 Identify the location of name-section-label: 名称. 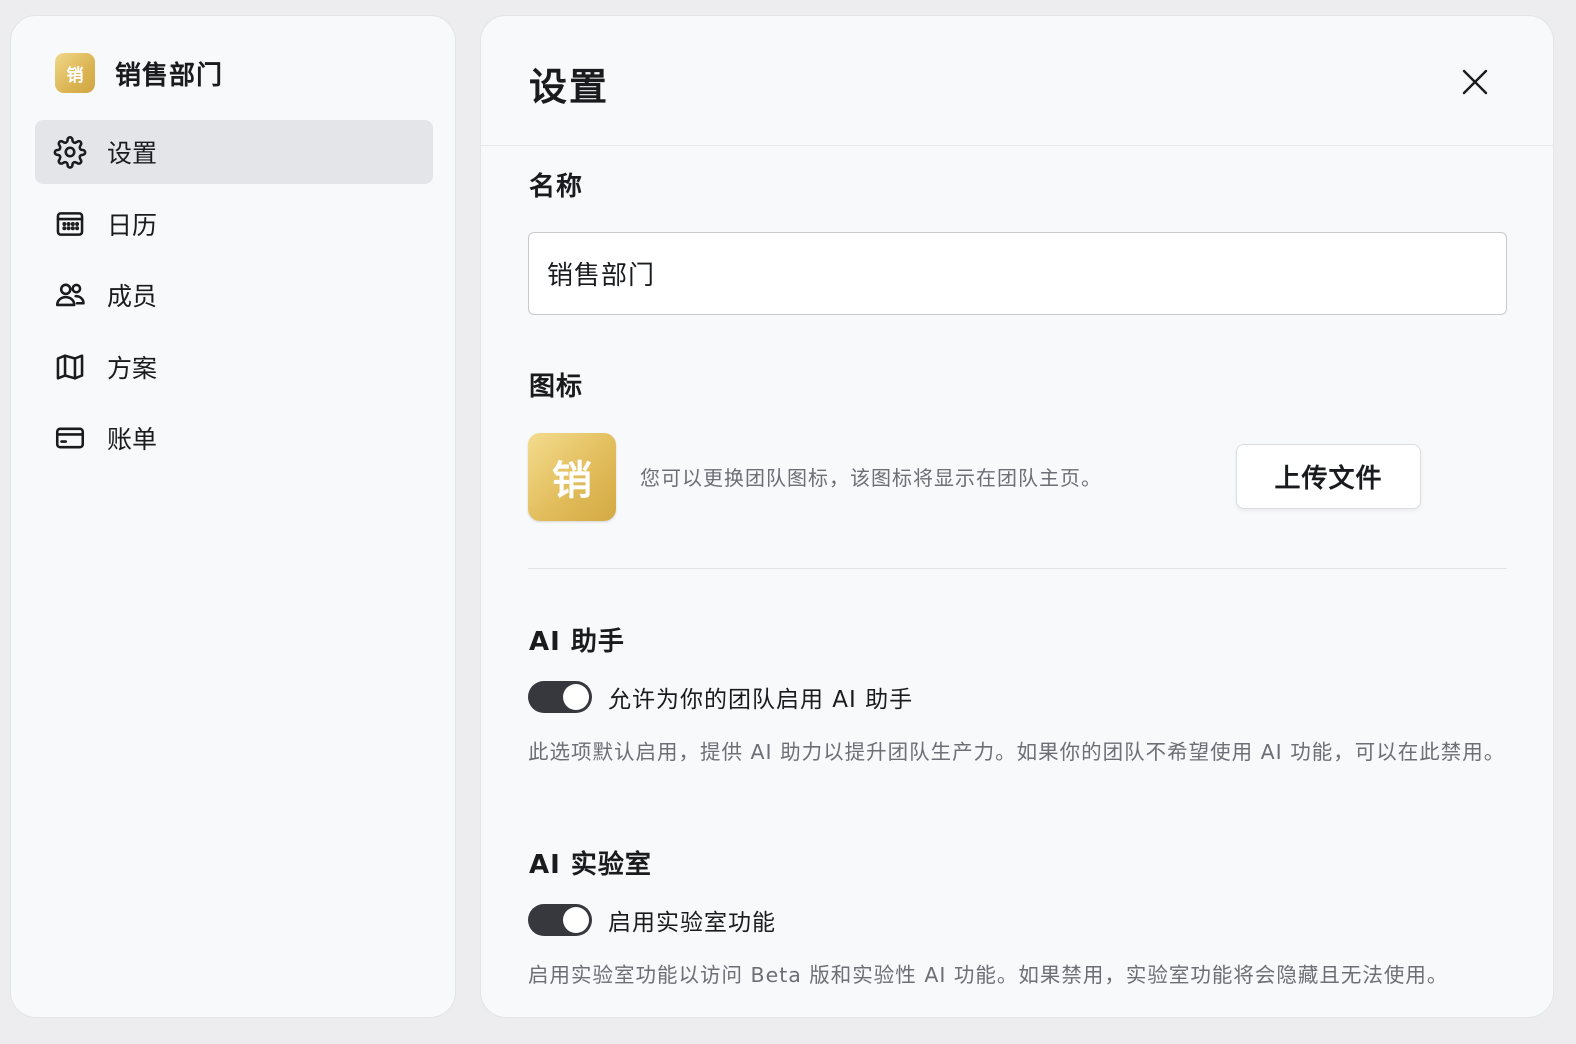
(556, 187).